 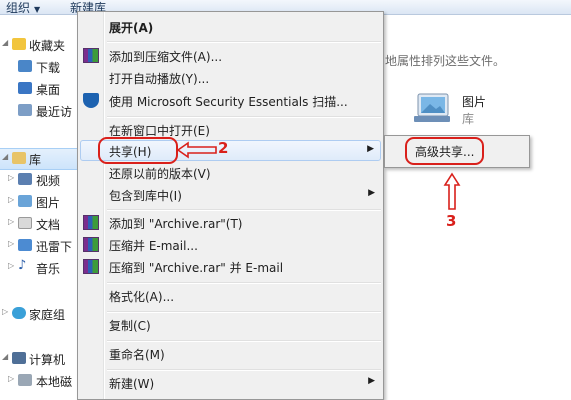 I want to click on menu-item-label: 添加到 "Archive.rar"(T), so click(x=176, y=224).